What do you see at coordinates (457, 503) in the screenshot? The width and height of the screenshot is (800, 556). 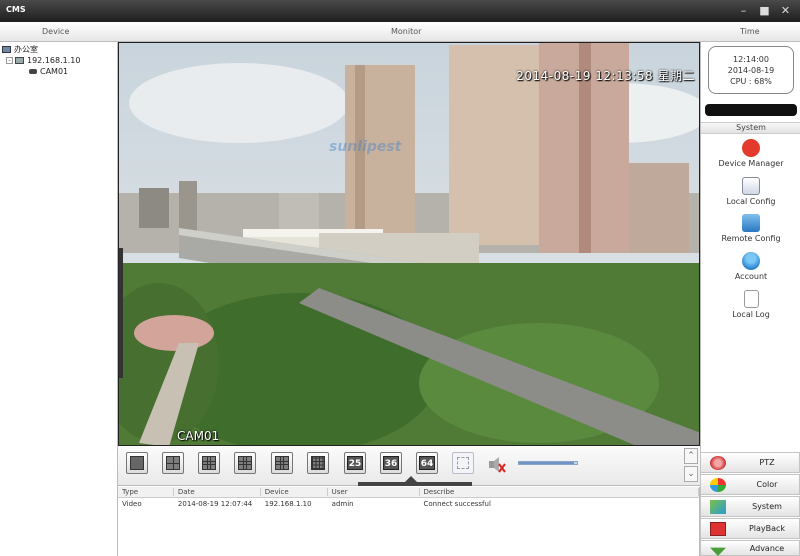 I see `log-cell-describe: Connect successful` at bounding box center [457, 503].